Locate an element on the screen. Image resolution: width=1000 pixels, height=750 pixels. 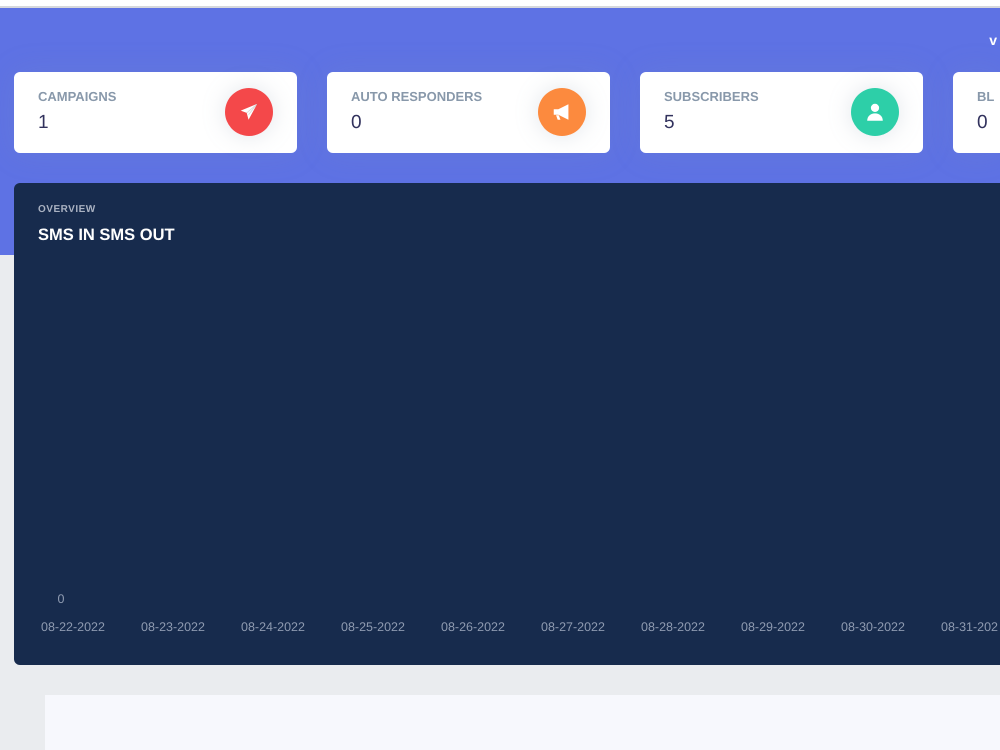
stat-label: BL is located at coordinates (985, 97).